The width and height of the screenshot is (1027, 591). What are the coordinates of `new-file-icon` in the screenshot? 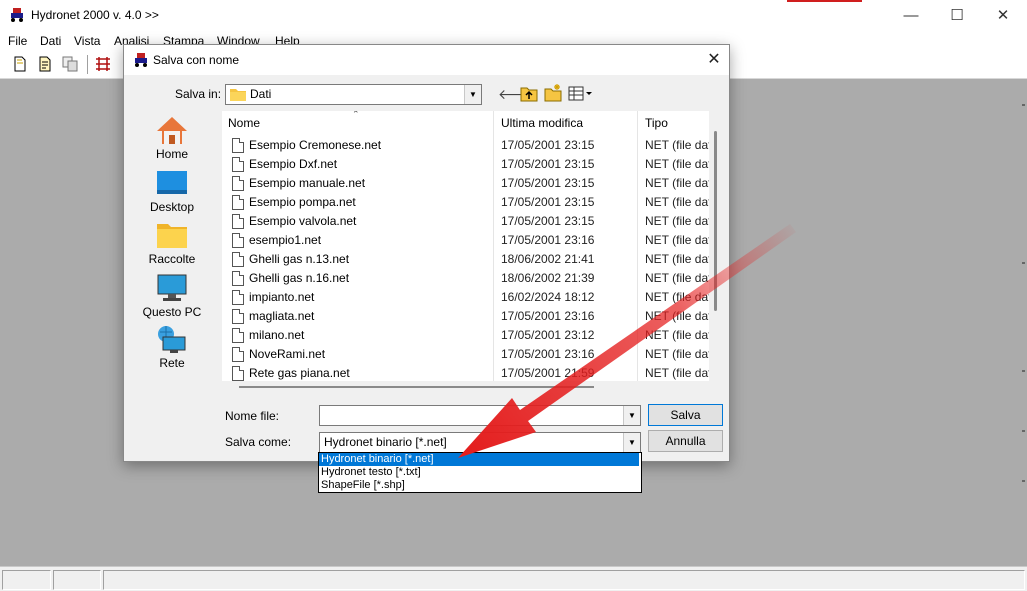 It's located at (20, 64).